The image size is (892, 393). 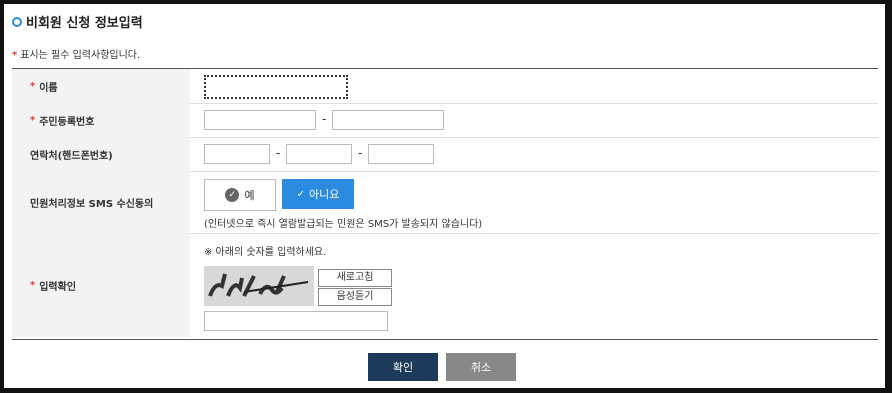 I want to click on title-text: 비회원 신청 정보입력, so click(x=84, y=23).